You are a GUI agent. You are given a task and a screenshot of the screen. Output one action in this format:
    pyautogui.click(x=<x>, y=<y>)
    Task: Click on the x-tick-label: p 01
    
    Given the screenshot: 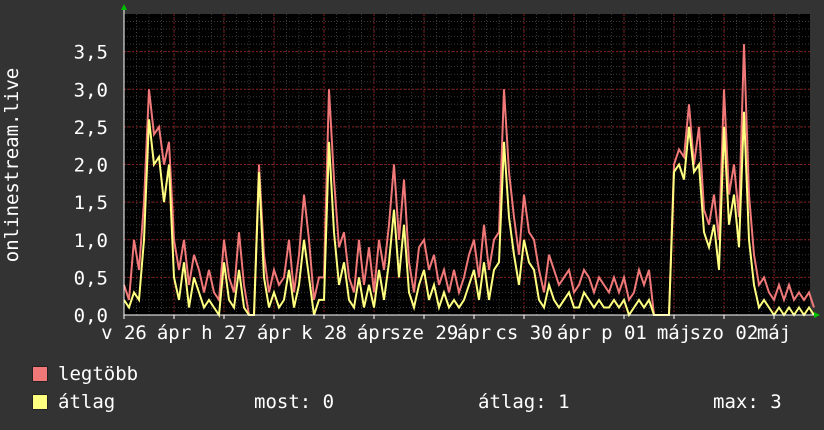 What is the action you would take?
    pyautogui.click(x=624, y=333)
    